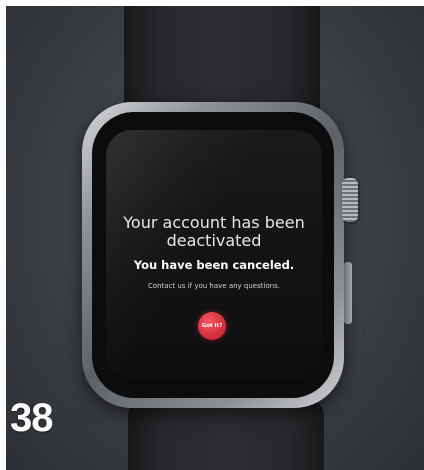  Describe the element at coordinates (212, 326) in the screenshot. I see `got-it-button: Got it?` at that location.